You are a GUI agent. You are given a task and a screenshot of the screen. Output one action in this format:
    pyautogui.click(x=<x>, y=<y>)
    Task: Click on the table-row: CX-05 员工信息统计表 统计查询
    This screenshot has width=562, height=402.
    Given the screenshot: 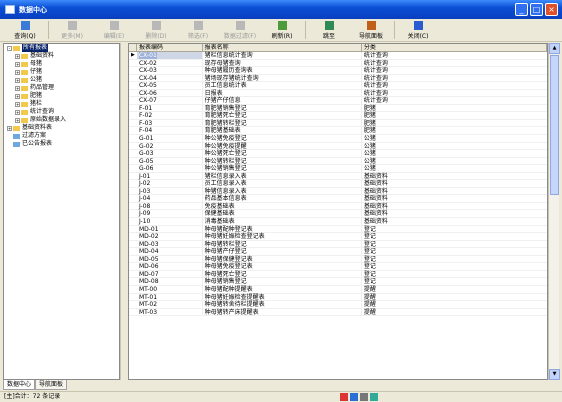 What is the action you would take?
    pyautogui.click(x=338, y=86)
    